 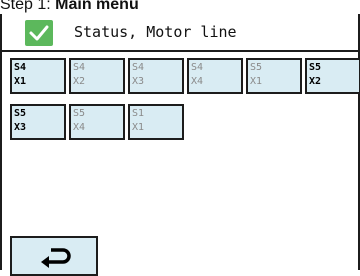 I want to click on step-caption: Step 1: Main menu, so click(x=69, y=7).